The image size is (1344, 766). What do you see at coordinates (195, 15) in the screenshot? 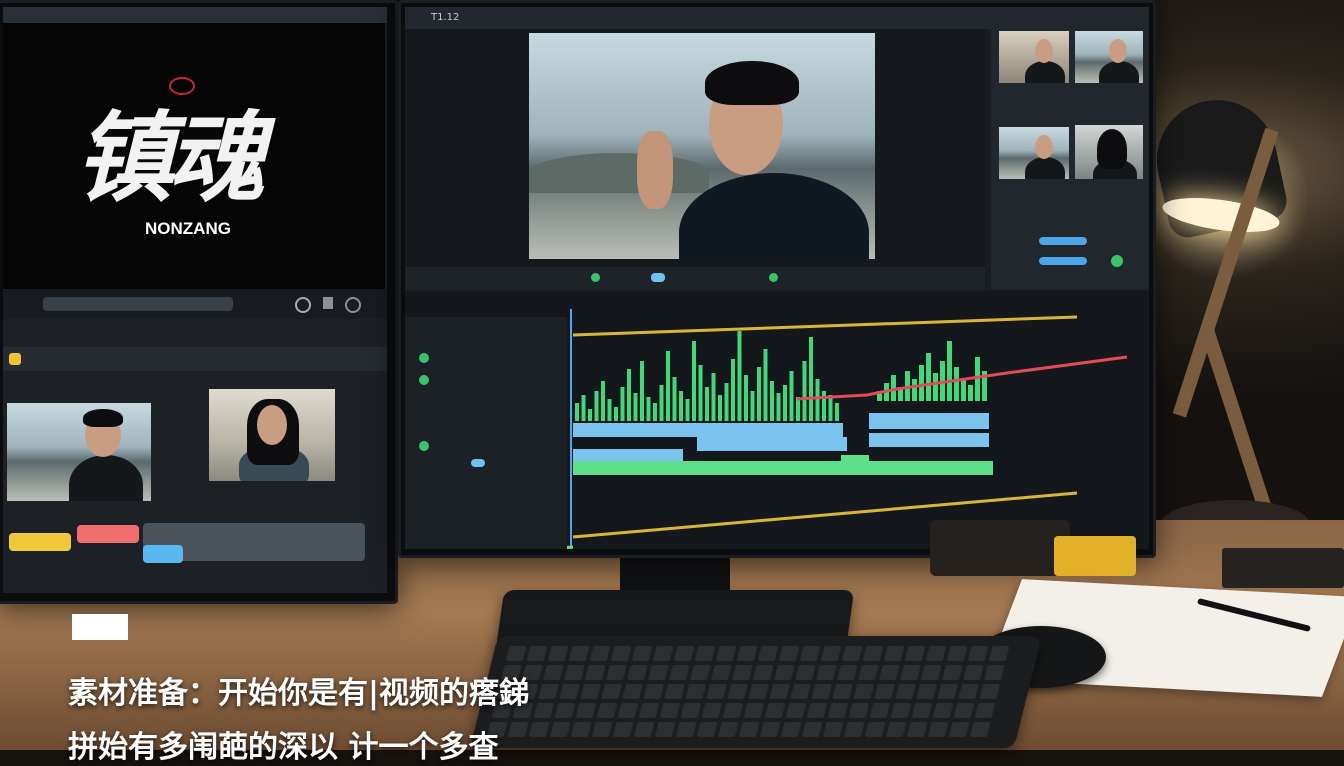
I see `left-topbar` at bounding box center [195, 15].